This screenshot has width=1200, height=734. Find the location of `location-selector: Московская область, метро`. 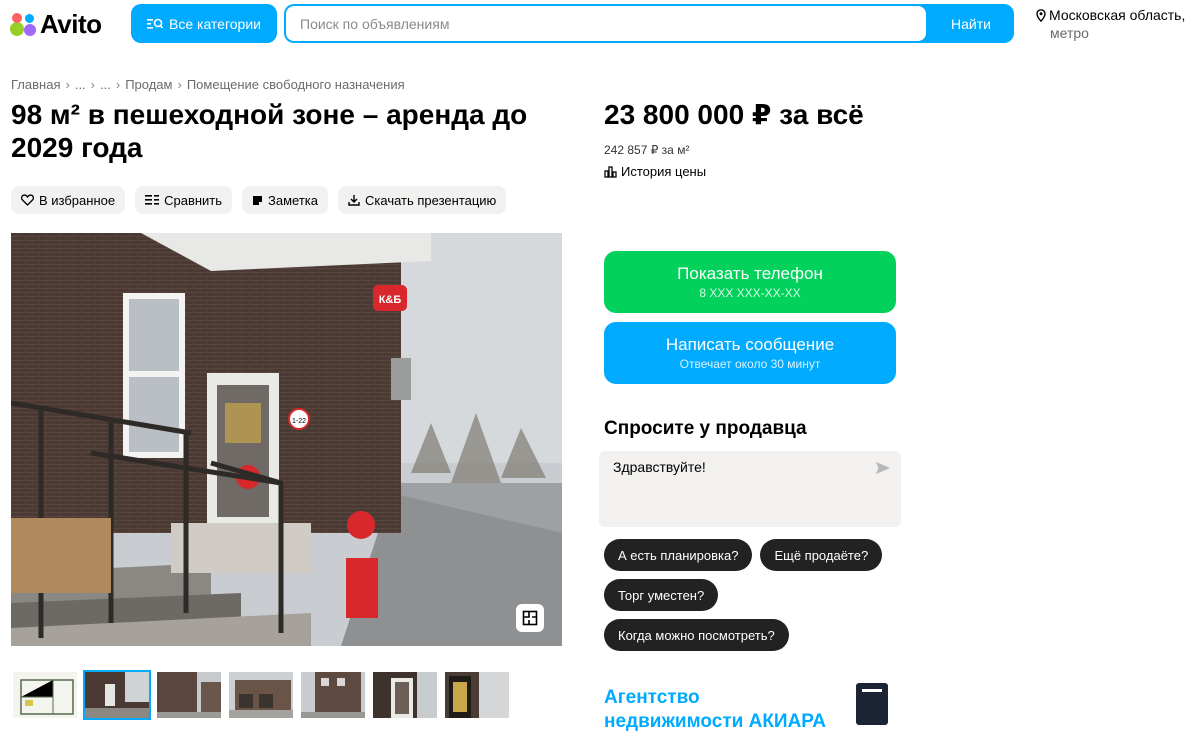

location-selector: Московская область, метро is located at coordinates (1110, 24).